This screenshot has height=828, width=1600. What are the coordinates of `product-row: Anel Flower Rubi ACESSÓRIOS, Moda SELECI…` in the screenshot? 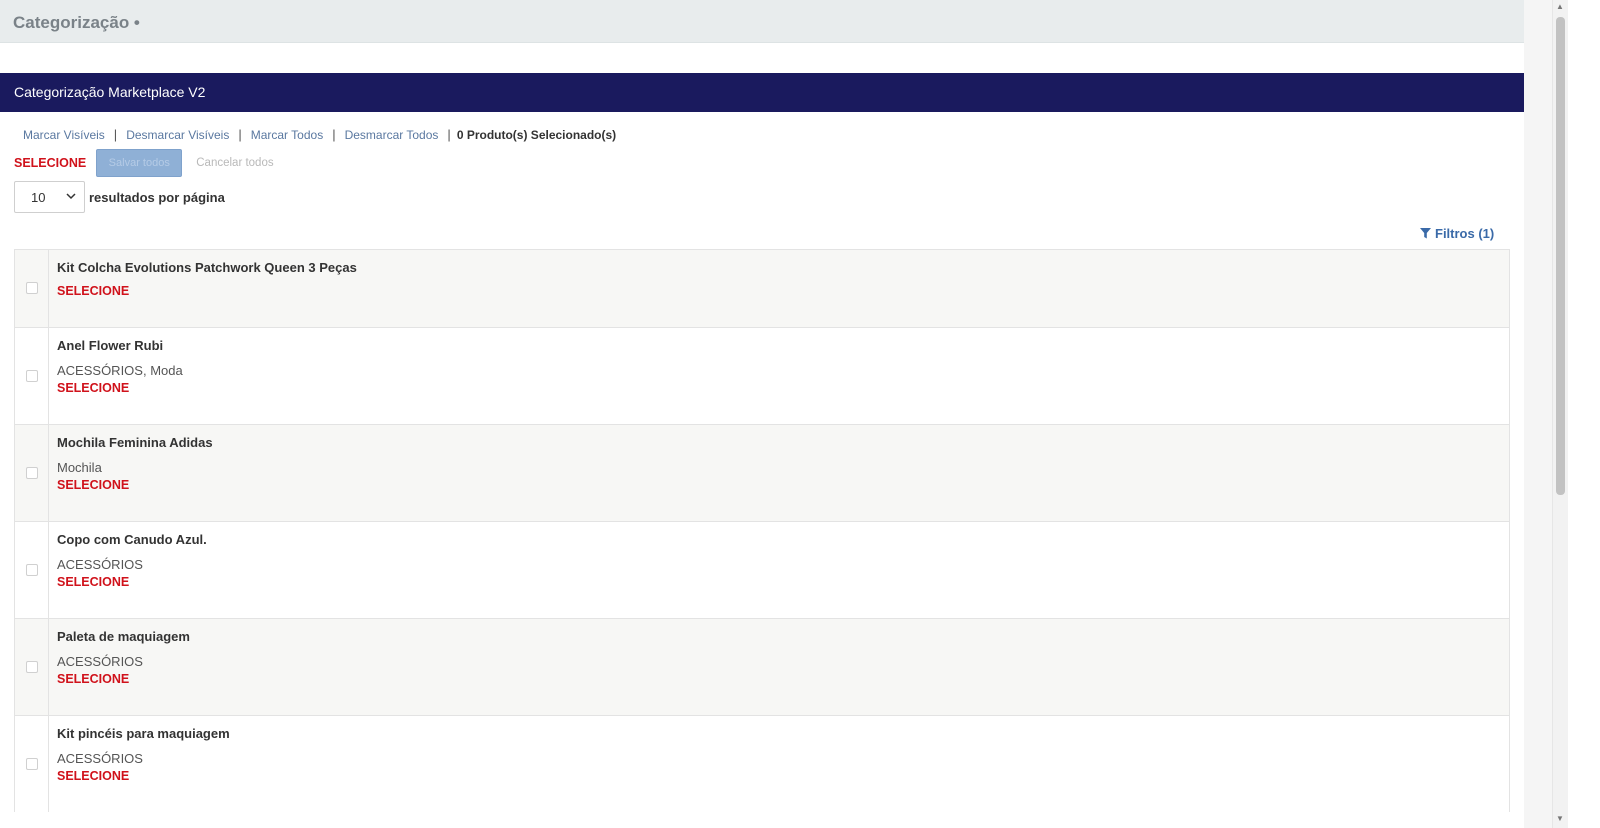 It's located at (762, 375).